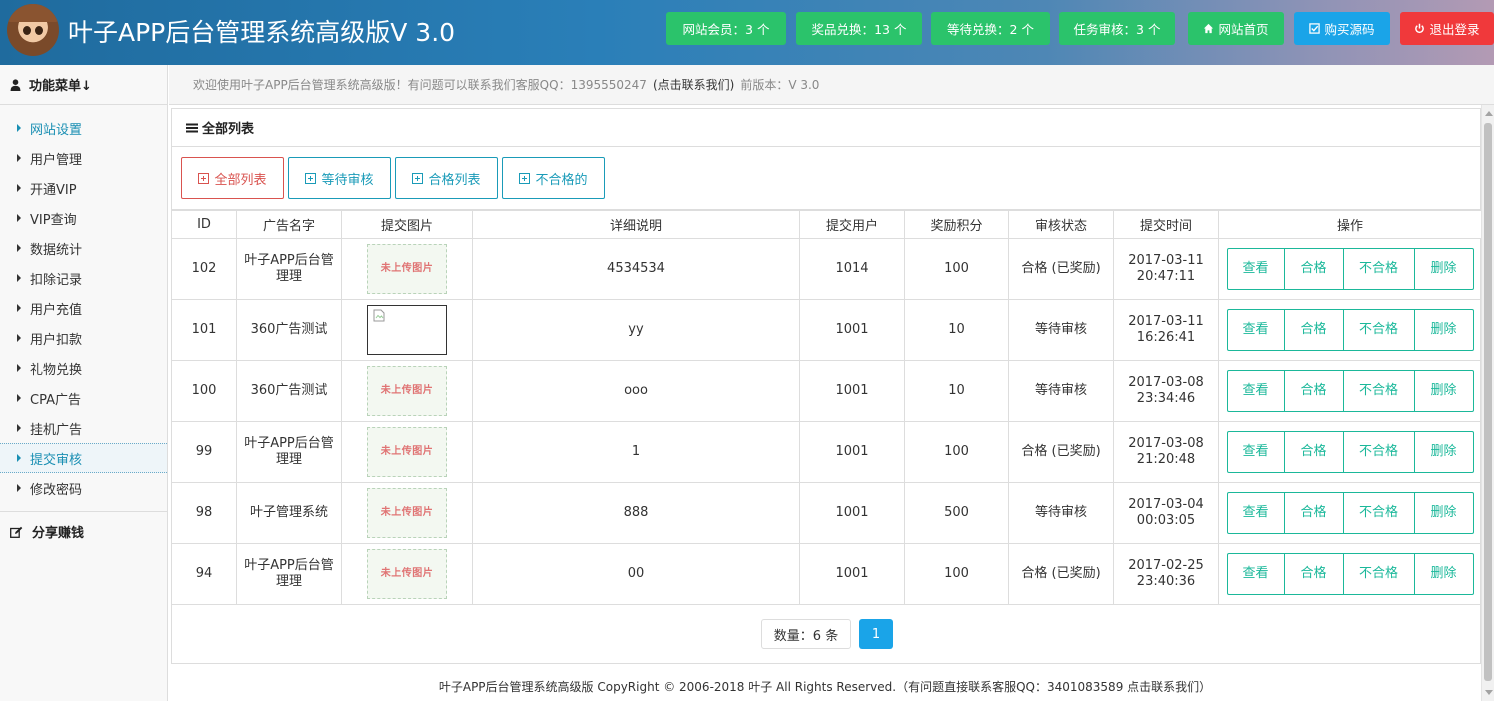  Describe the element at coordinates (83, 278) in the screenshot. I see `sidebar-item-deduction-records: 扣除记录` at that location.